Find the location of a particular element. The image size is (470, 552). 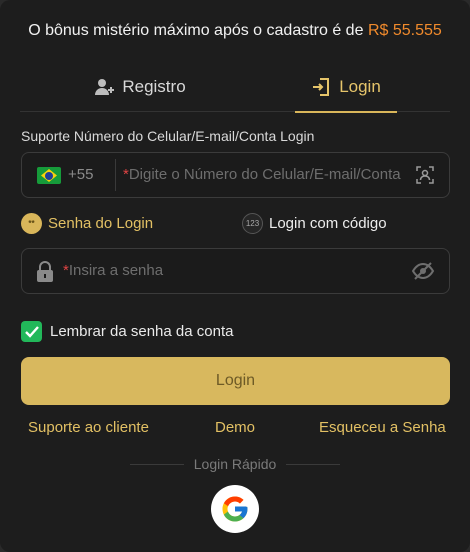

password-placeholder-text: Insira a senha is located at coordinates (116, 270).